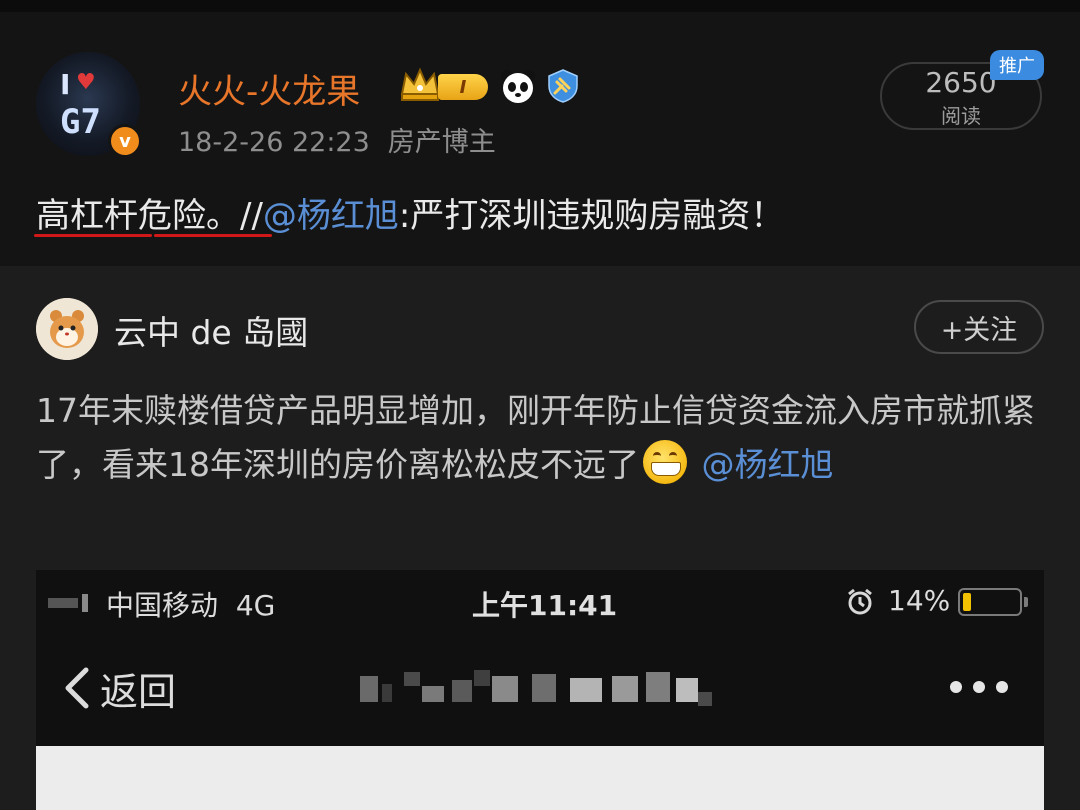  What do you see at coordinates (125, 141) in the screenshot?
I see `verified-v-icon: v` at bounding box center [125, 141].